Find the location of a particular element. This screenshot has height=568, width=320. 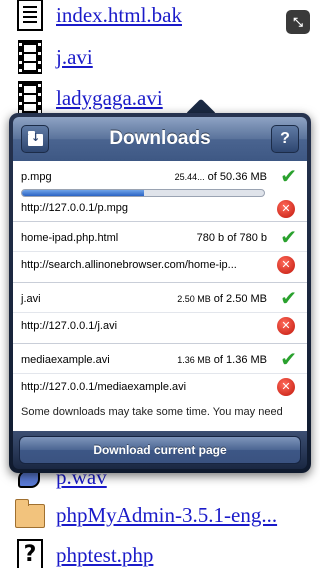

download-name: j.avi is located at coordinates (31, 299).